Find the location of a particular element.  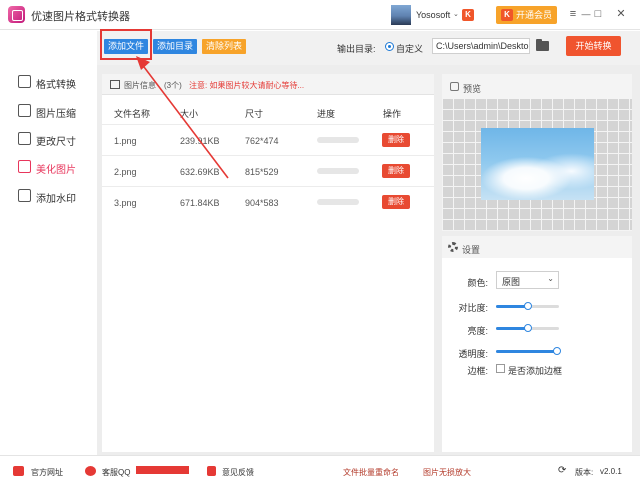

brightness-label: 亮度: is located at coordinates (477, 331).